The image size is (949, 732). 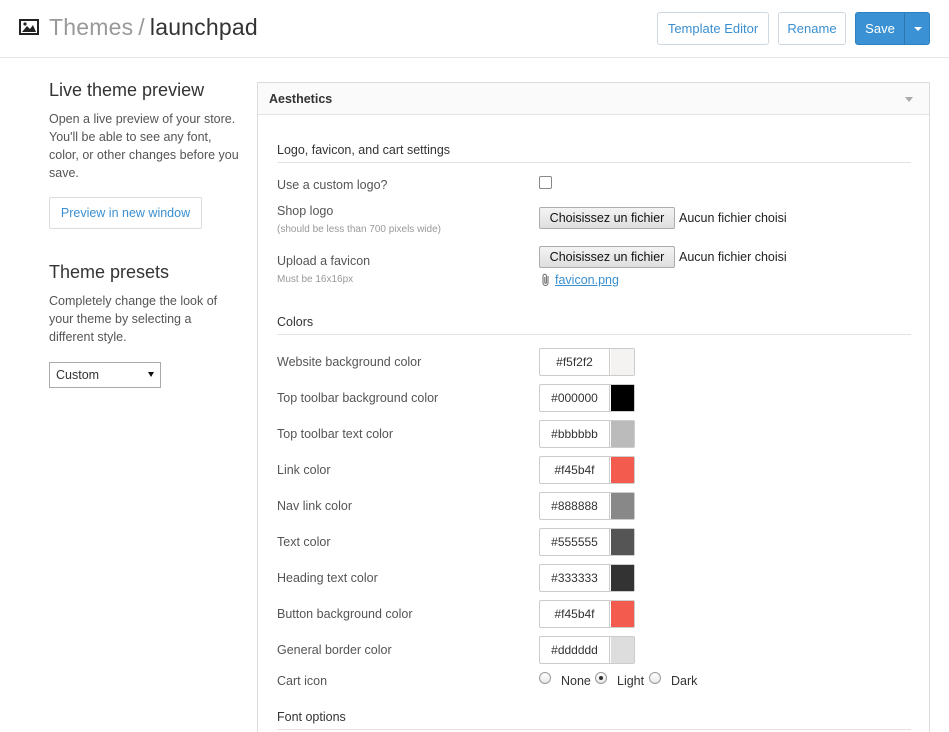 What do you see at coordinates (305, 211) in the screenshot?
I see `shop-logo-label: Shop logo` at bounding box center [305, 211].